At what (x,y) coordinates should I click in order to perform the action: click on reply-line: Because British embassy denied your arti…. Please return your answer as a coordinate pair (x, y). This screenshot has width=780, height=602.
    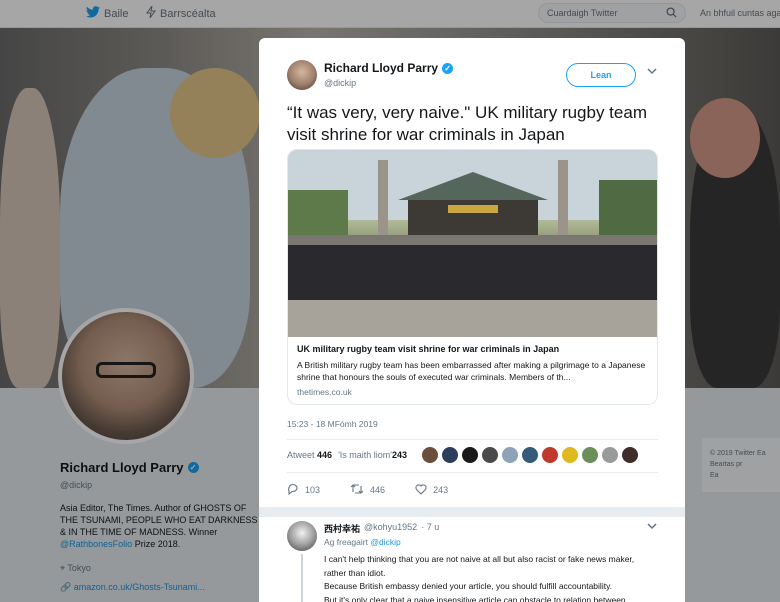
    Looking at the image, I should click on (468, 586).